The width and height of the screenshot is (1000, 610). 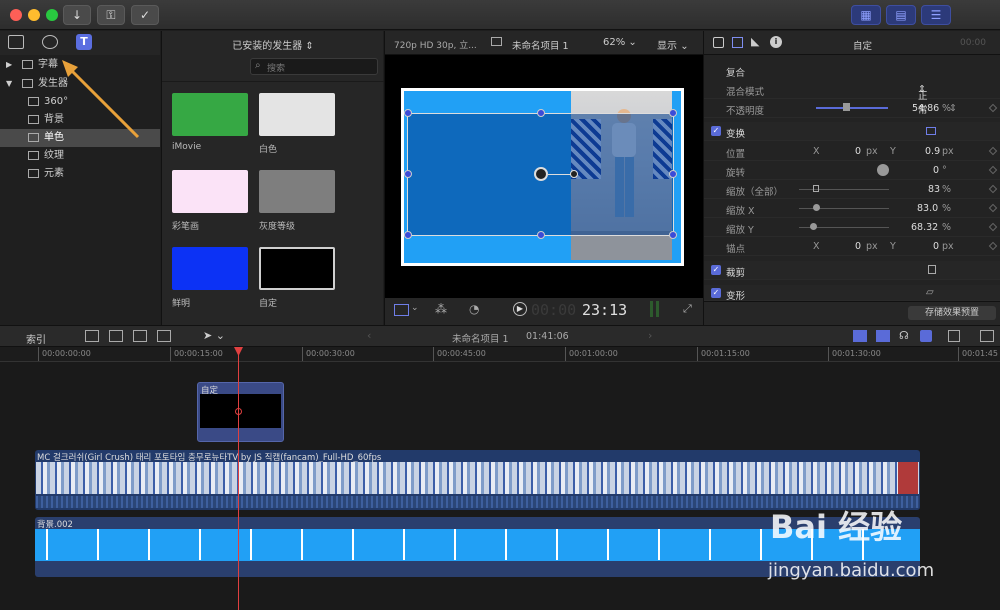 I want to click on center-anchor-handle, so click(x=541, y=174).